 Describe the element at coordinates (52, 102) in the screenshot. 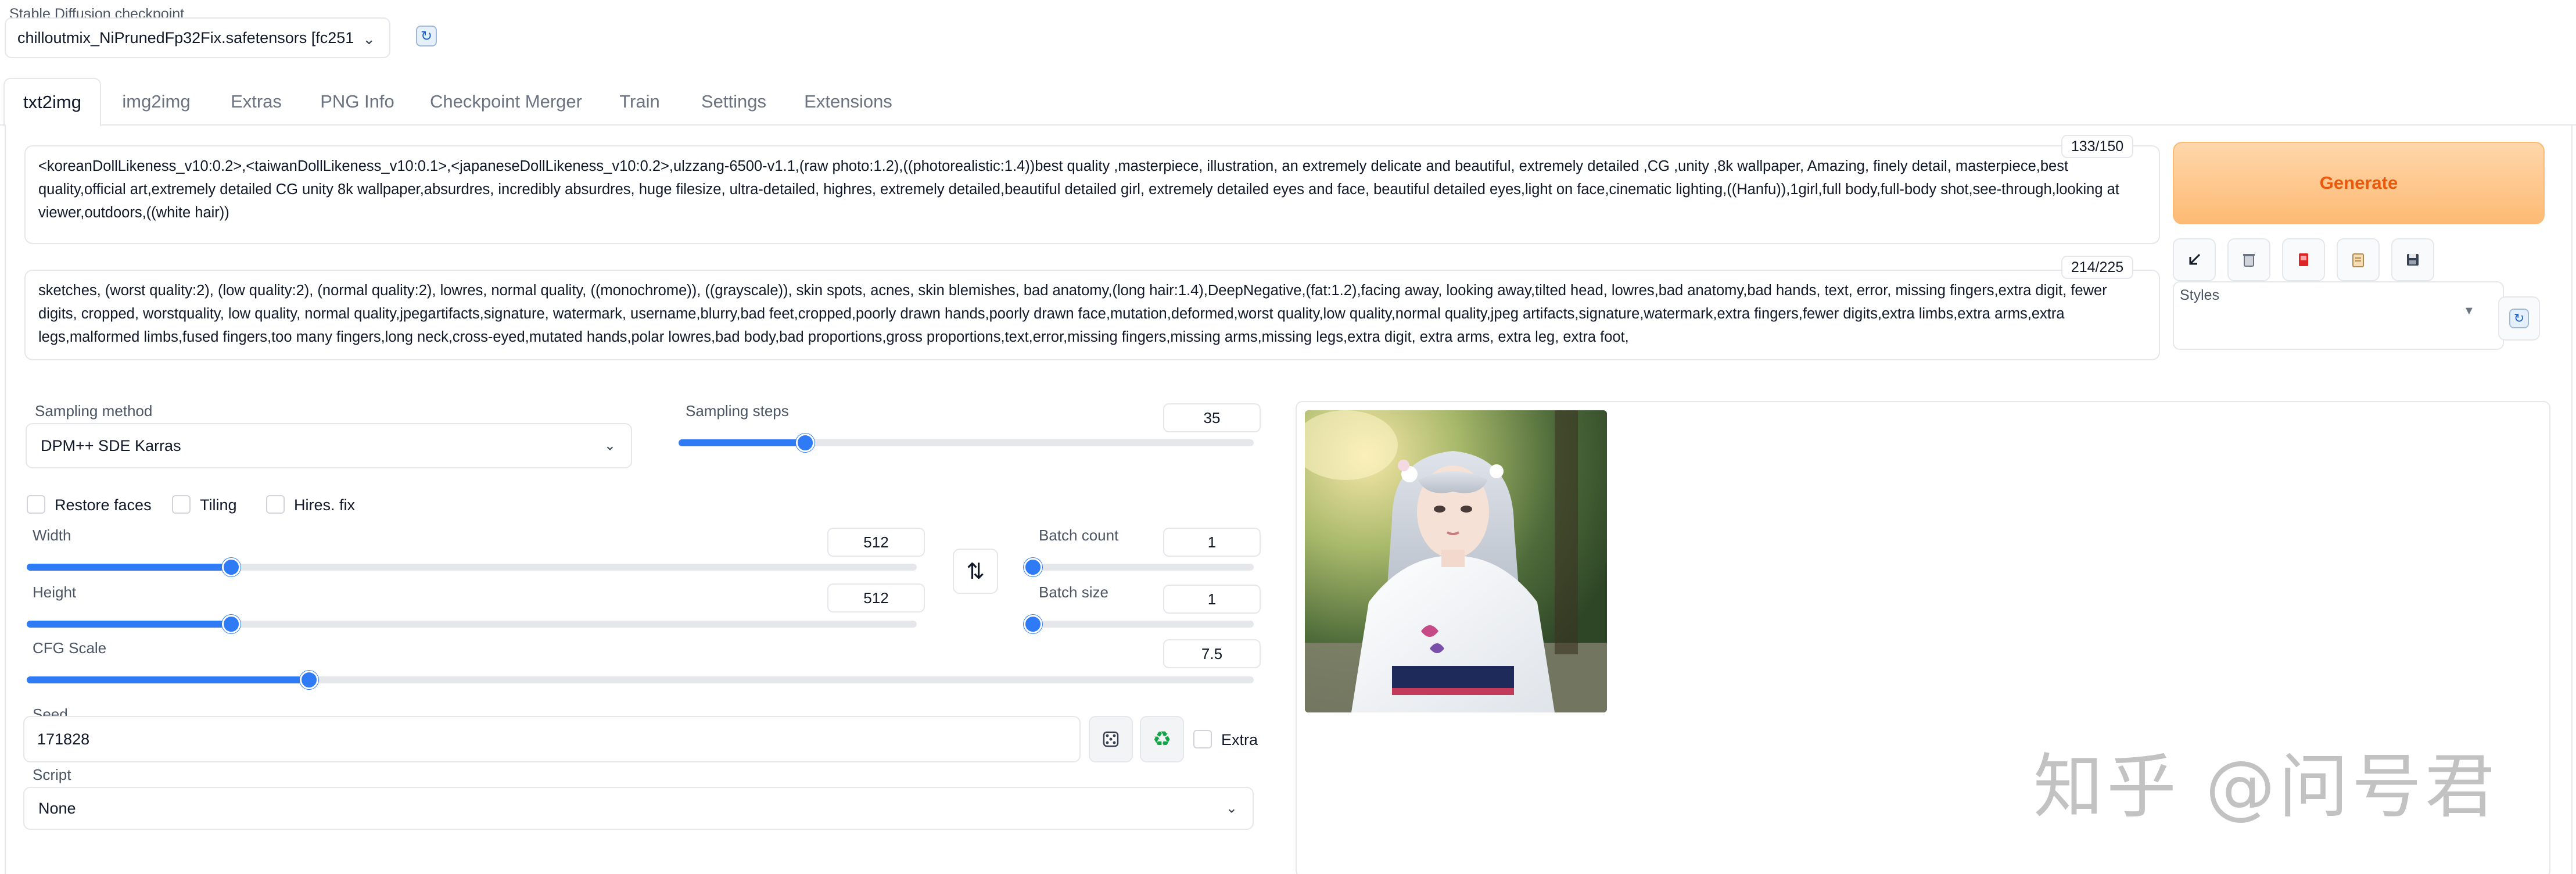

I see `tab-txt2img: txt2img` at that location.